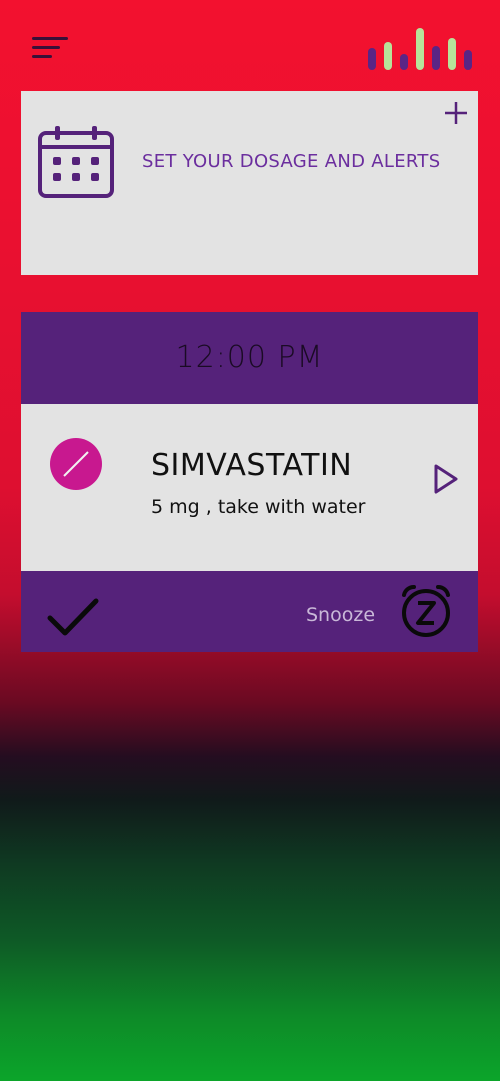 This screenshot has height=1081, width=500. Describe the element at coordinates (76, 464) in the screenshot. I see `pill-icon` at that location.